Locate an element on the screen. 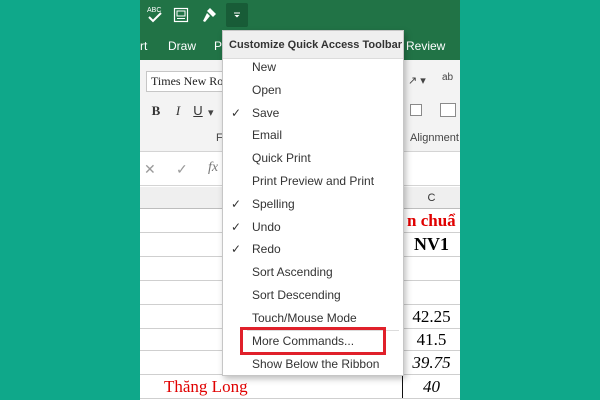 The image size is (600, 400). cell-c: n chuẩ is located at coordinates (431, 220).